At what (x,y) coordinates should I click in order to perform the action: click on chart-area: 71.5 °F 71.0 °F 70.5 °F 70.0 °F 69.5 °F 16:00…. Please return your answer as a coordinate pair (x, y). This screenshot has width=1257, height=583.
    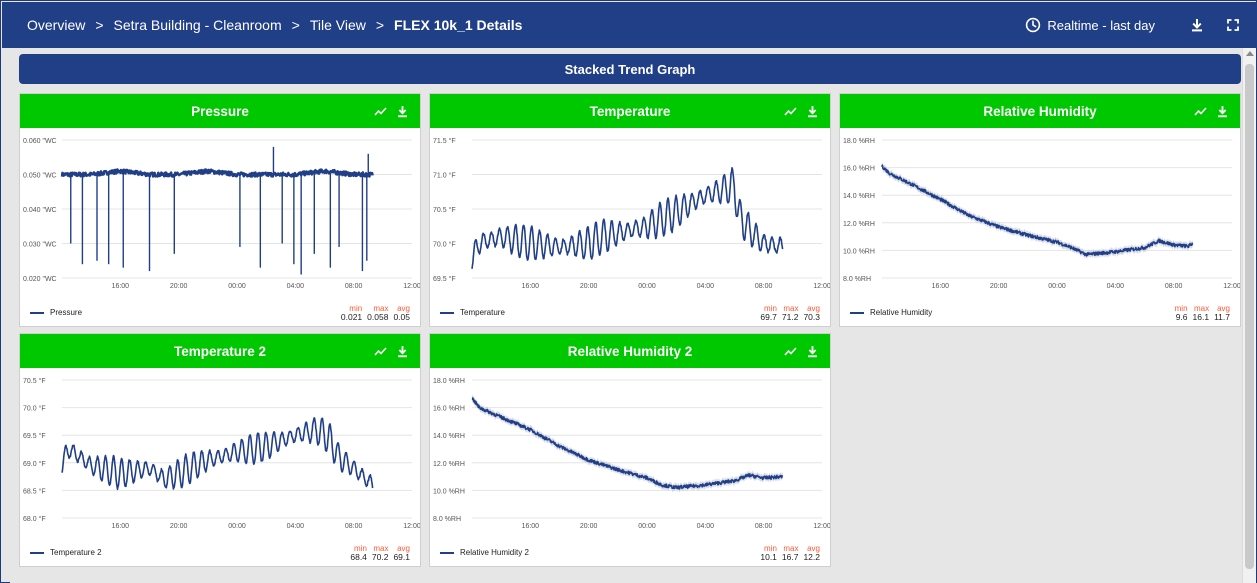
    Looking at the image, I should click on (630, 227).